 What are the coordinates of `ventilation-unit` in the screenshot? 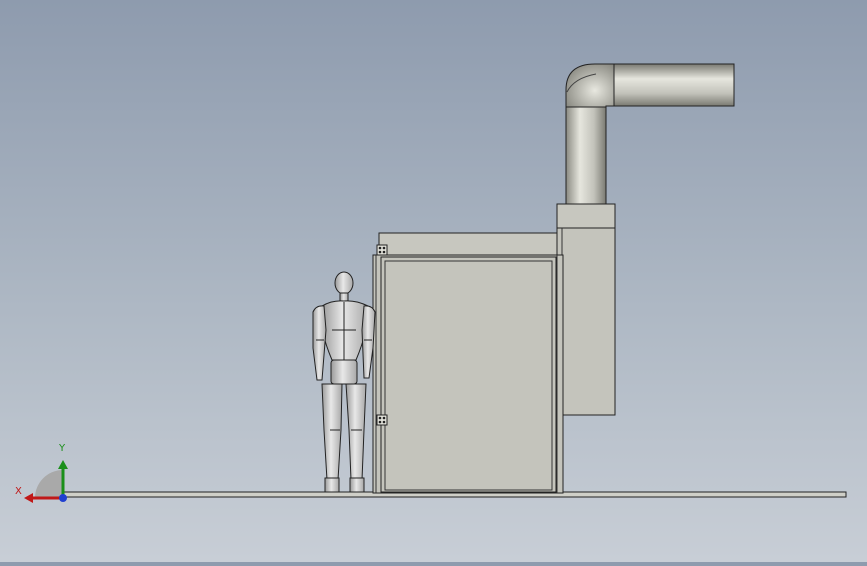 It's located at (586, 309).